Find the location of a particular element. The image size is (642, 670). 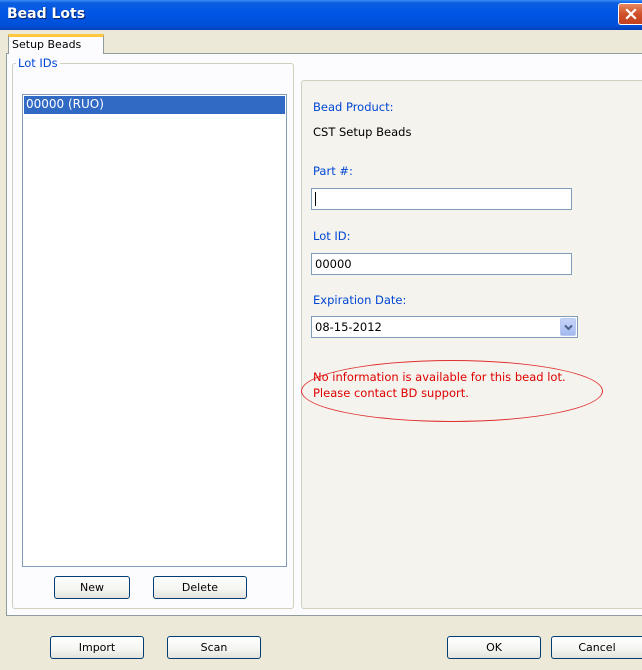

text-caret is located at coordinates (315, 199).